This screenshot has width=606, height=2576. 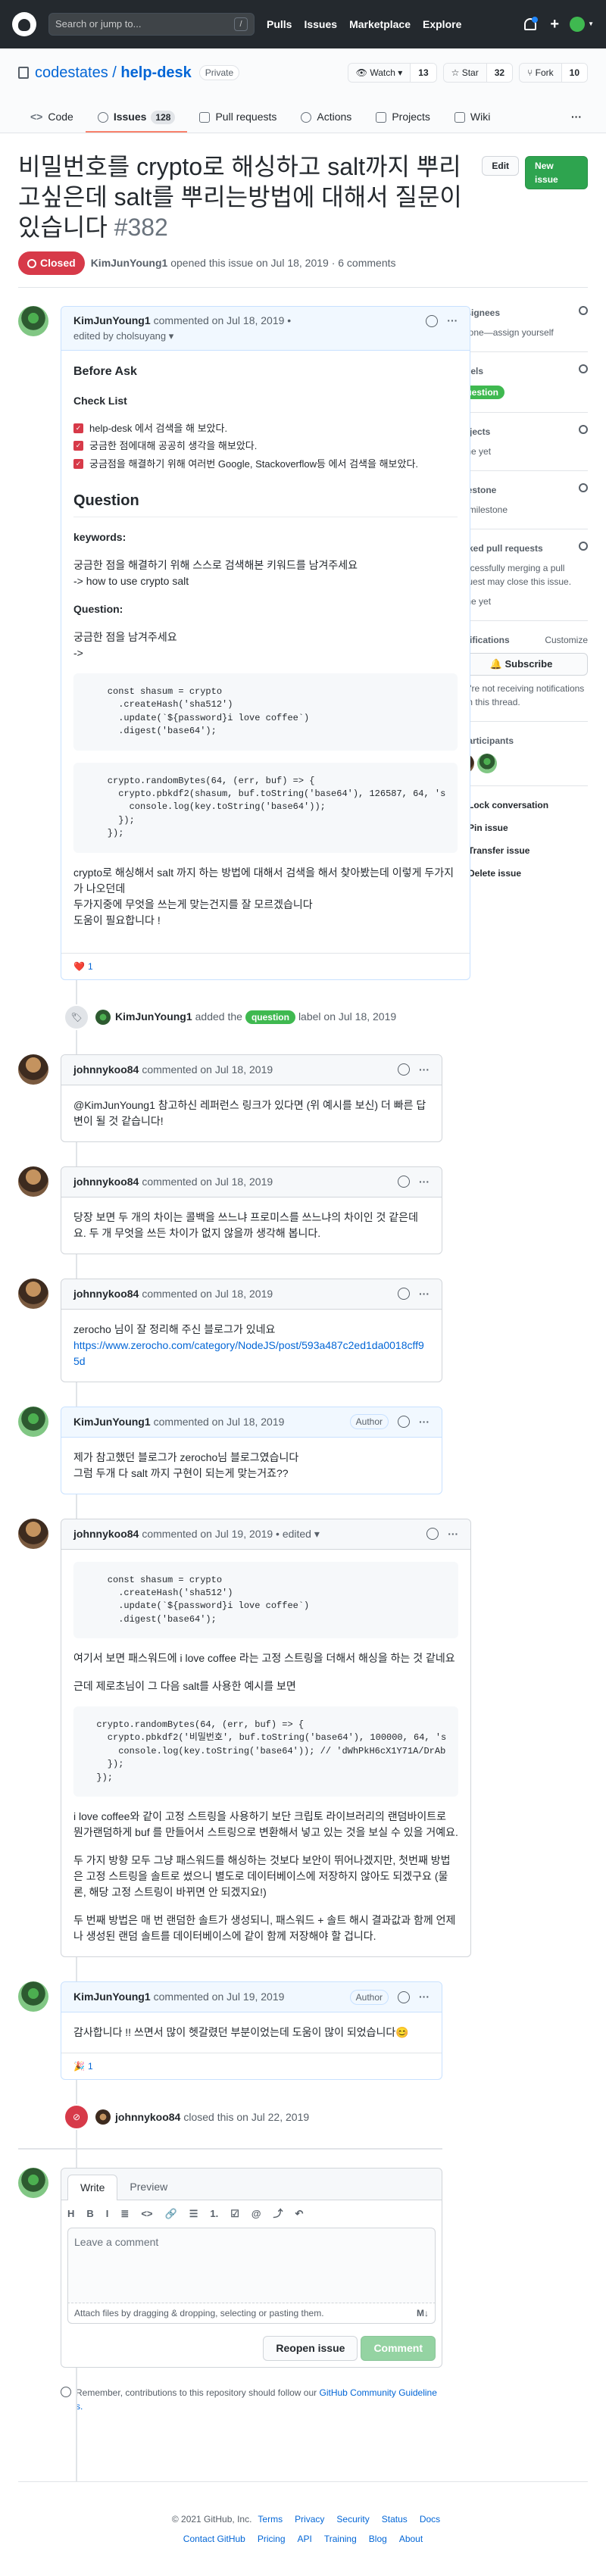 I want to click on tab-projects: Projects, so click(x=403, y=118).